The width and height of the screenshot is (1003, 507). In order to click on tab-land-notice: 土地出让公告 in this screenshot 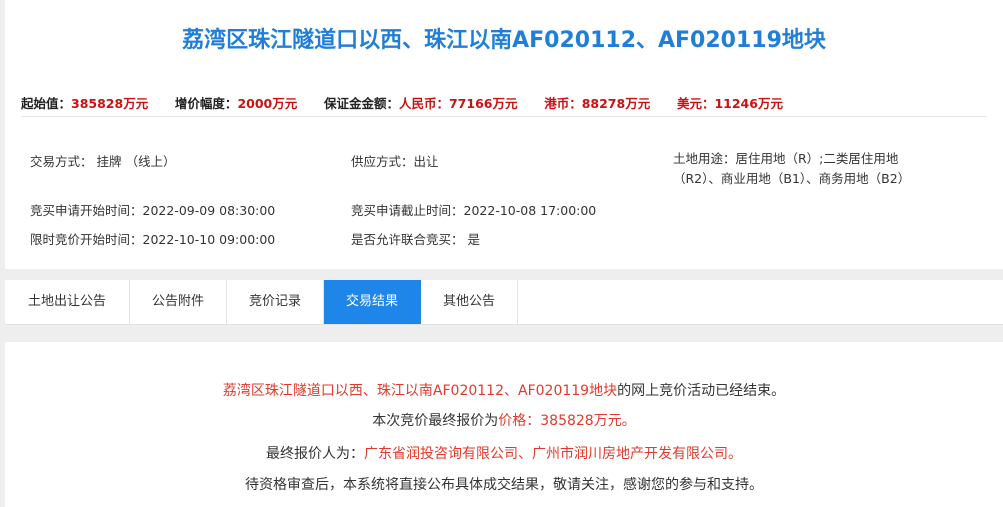, I will do `click(67, 302)`.